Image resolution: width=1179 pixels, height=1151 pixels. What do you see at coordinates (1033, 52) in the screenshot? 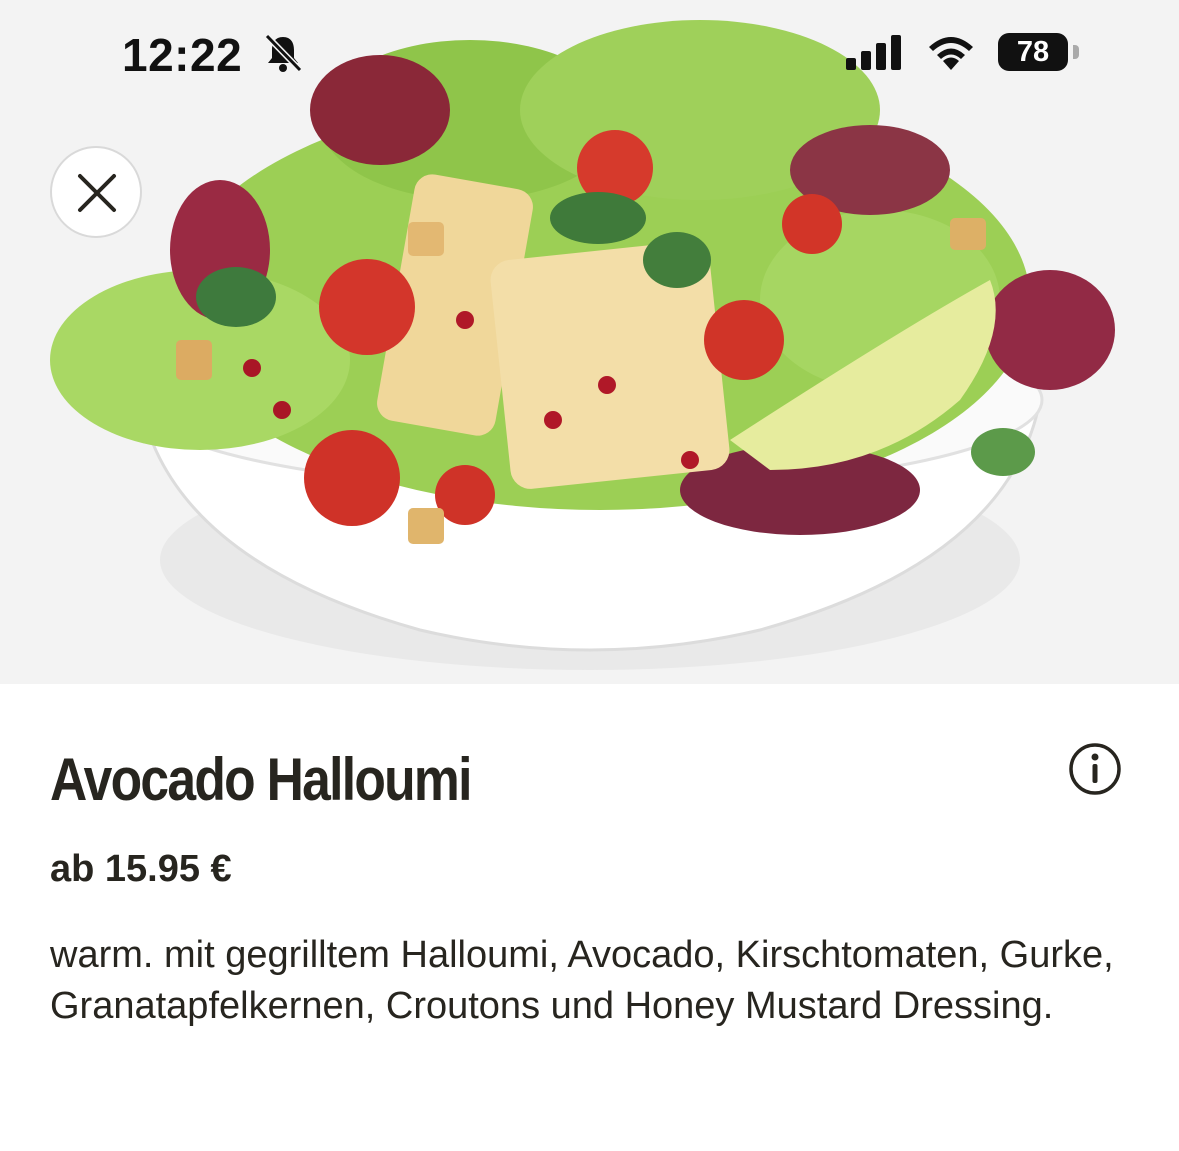
I see `battery-icon: 78` at bounding box center [1033, 52].